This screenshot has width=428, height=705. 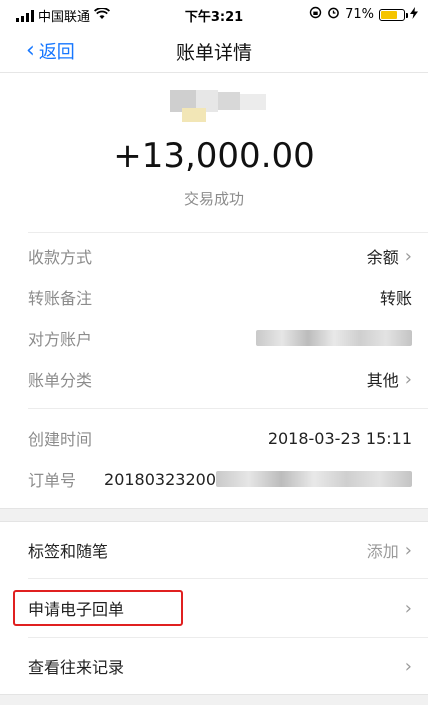 What do you see at coordinates (213, 199) in the screenshot?
I see `transaction-status: 交易成功` at bounding box center [213, 199].